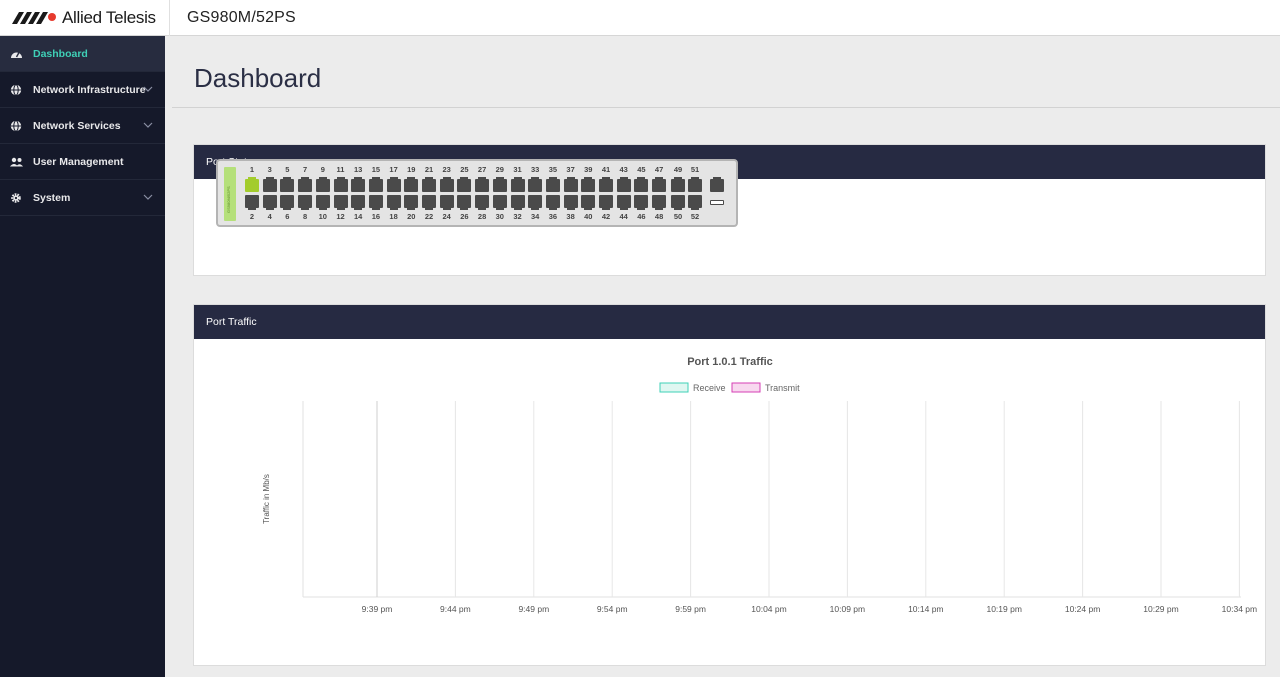 The height and width of the screenshot is (677, 1280). What do you see at coordinates (588, 216) in the screenshot?
I see `port-number-label: 40` at bounding box center [588, 216].